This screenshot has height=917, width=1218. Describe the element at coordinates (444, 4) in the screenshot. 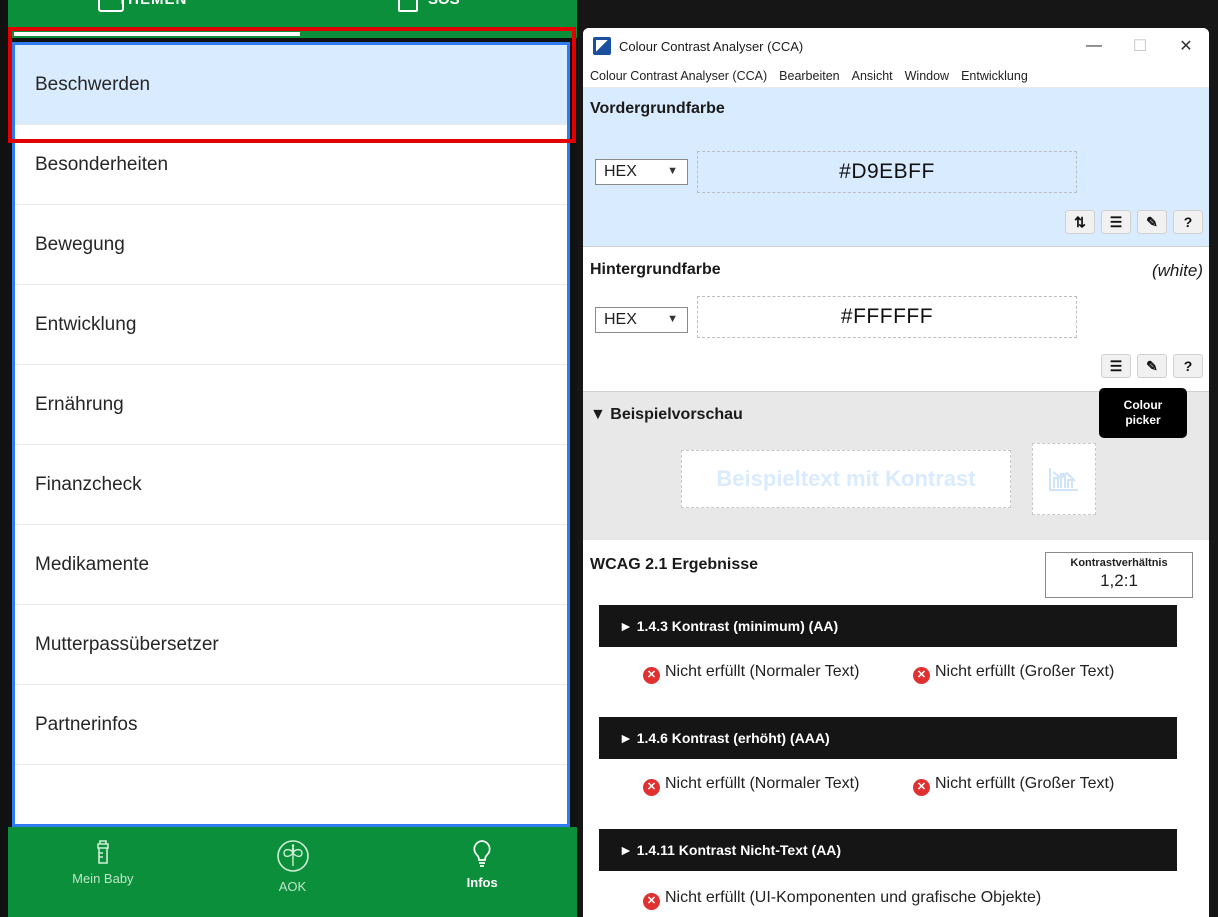

I see `tab-sos: SOS` at that location.